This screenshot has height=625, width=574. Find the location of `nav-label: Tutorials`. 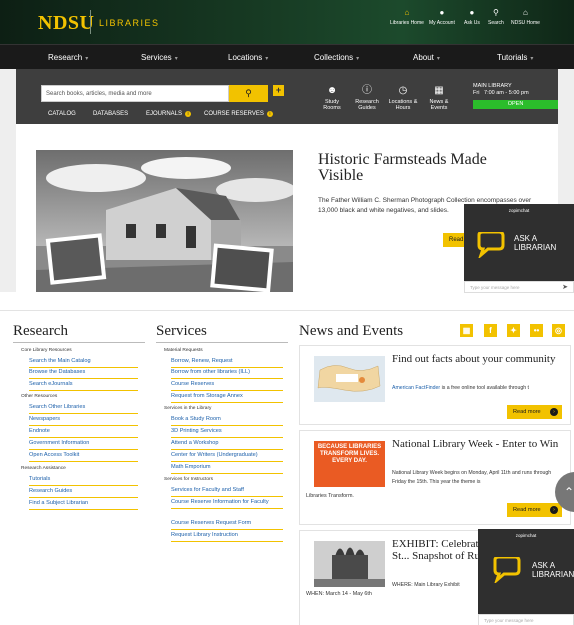

nav-label: Tutorials is located at coordinates (512, 57).